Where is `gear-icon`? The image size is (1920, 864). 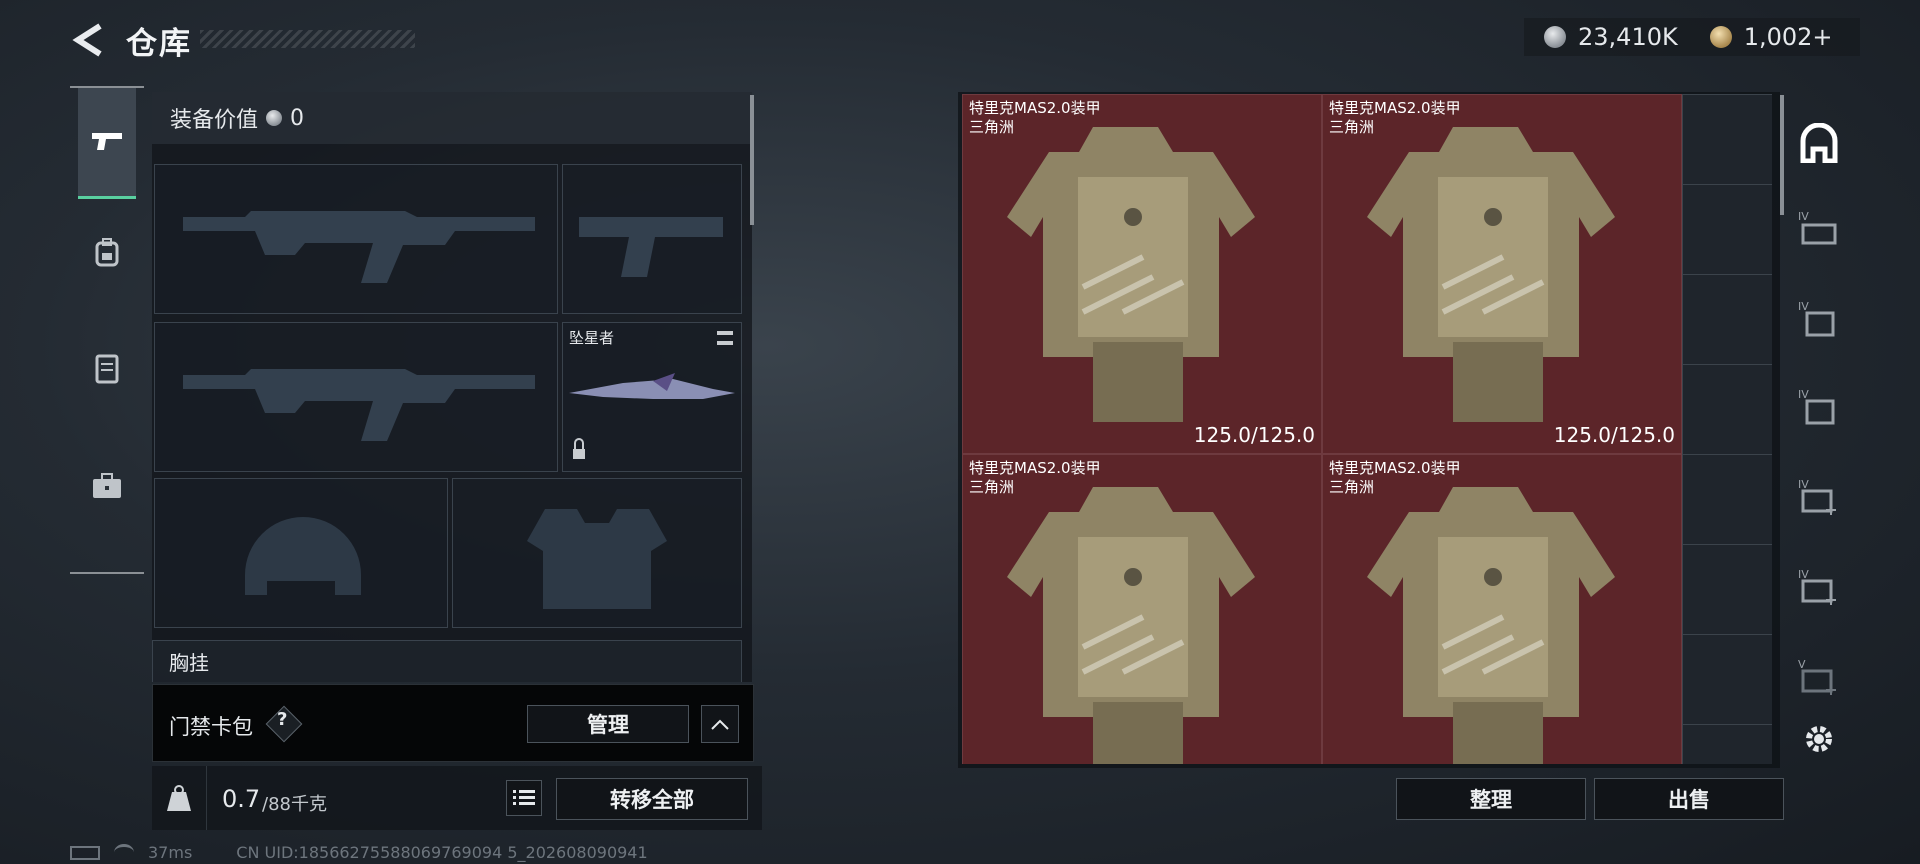
gear-icon is located at coordinates (1819, 739).